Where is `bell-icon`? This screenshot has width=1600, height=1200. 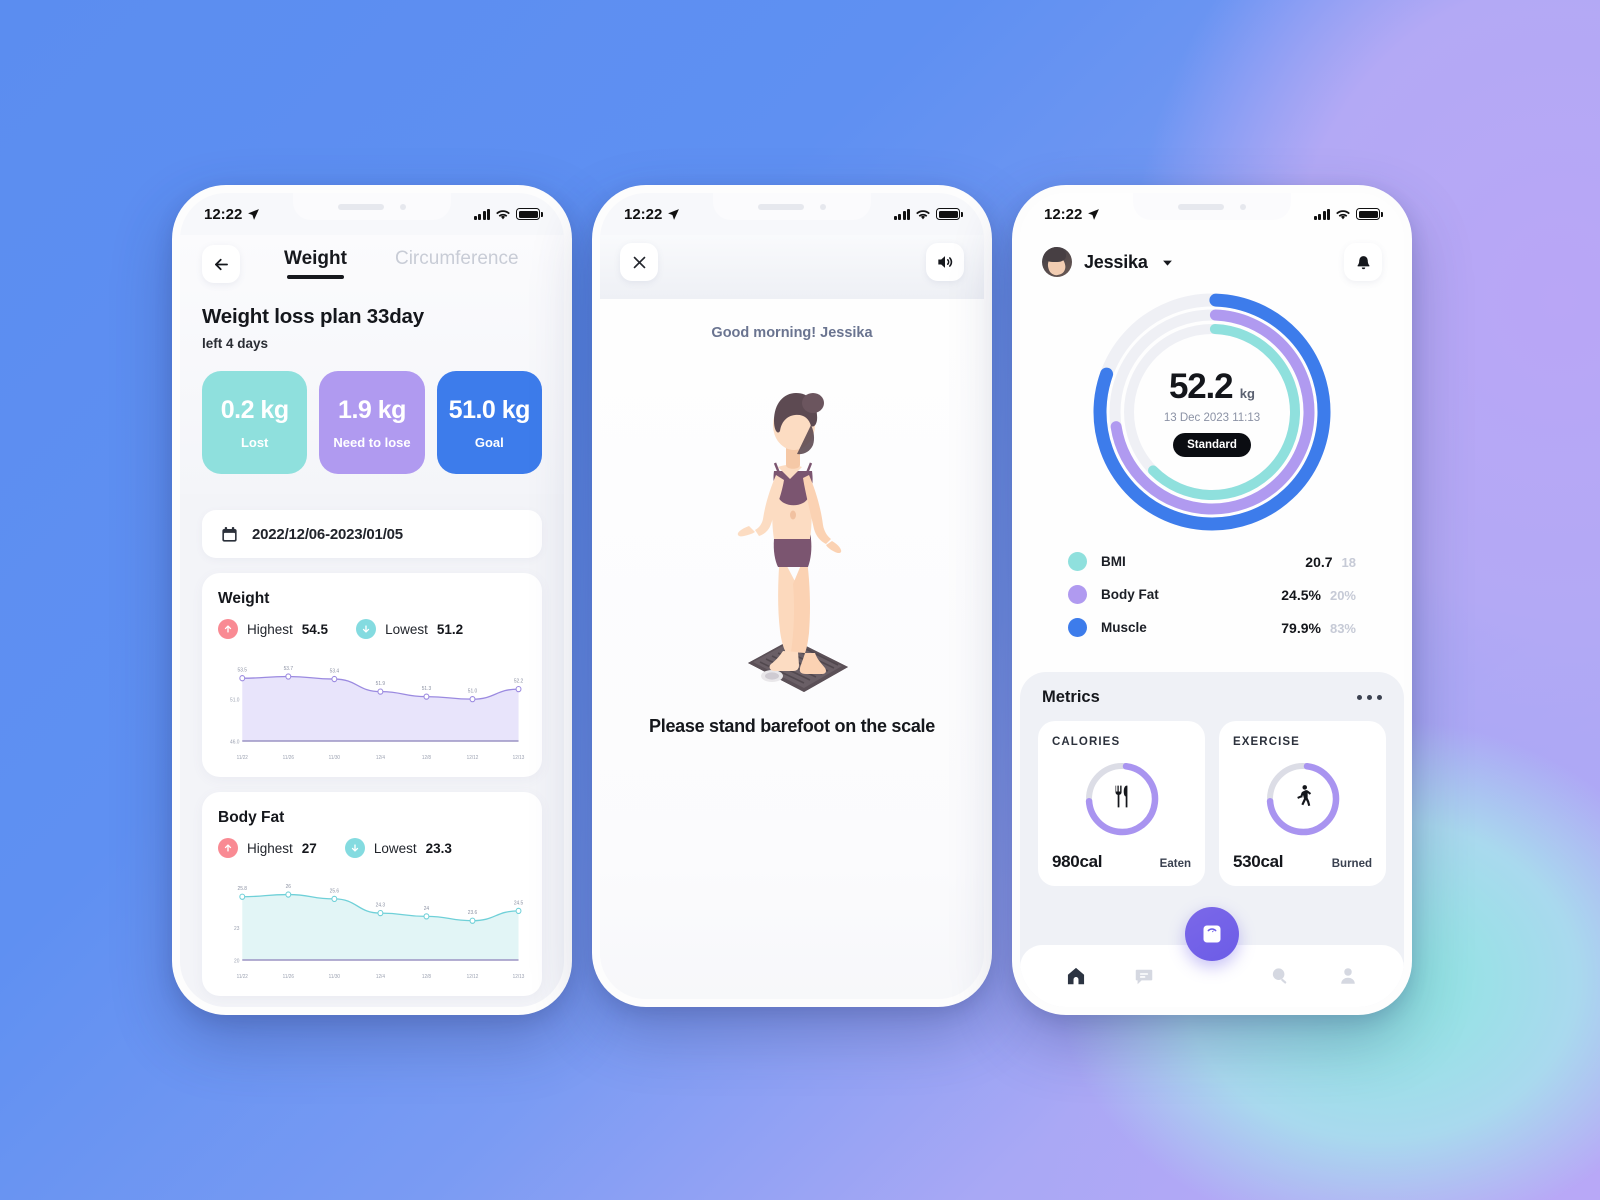
bell-icon is located at coordinates (1363, 262).